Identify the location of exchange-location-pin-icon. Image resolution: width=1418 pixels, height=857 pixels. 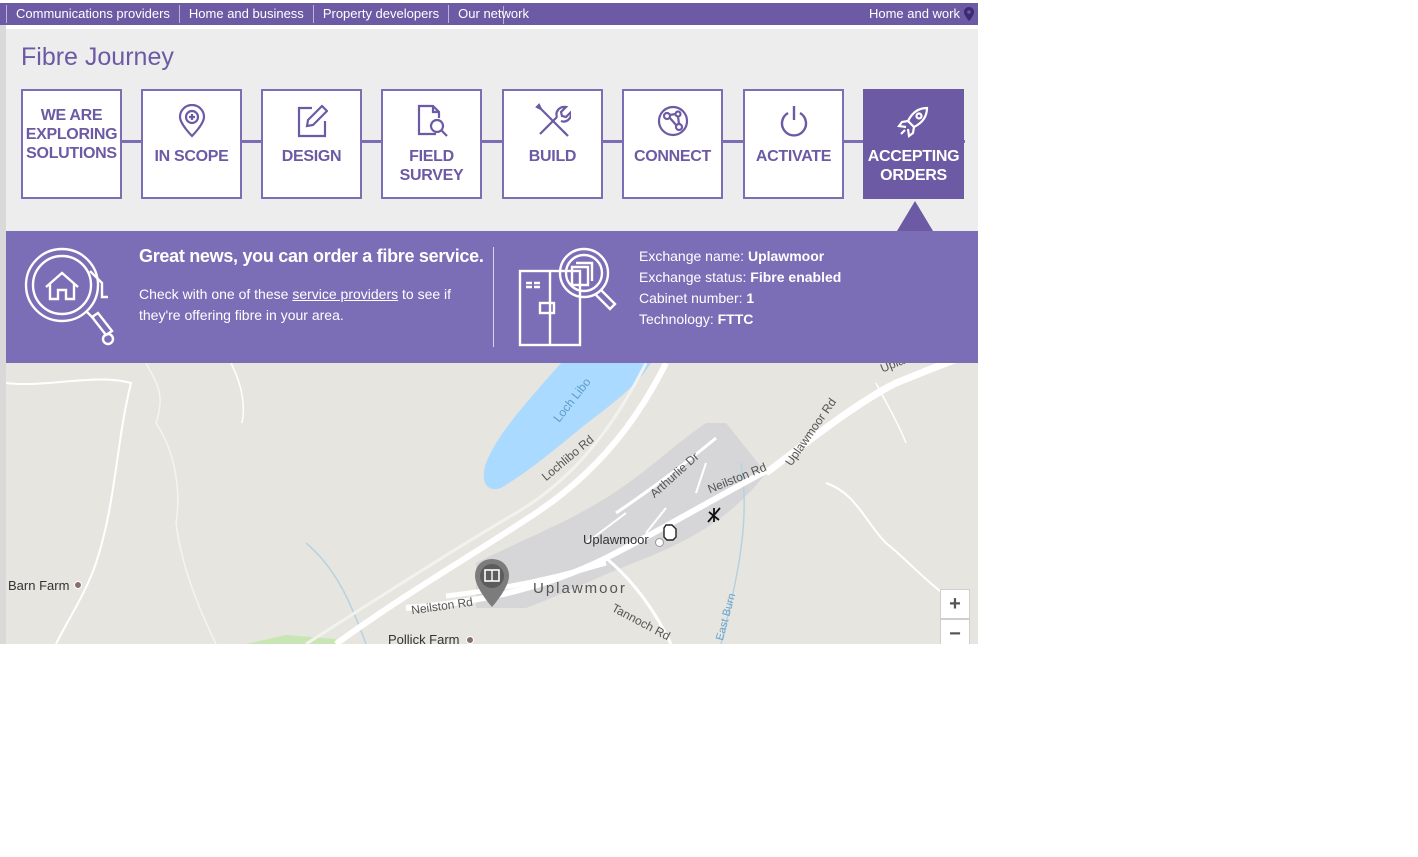
(492, 583).